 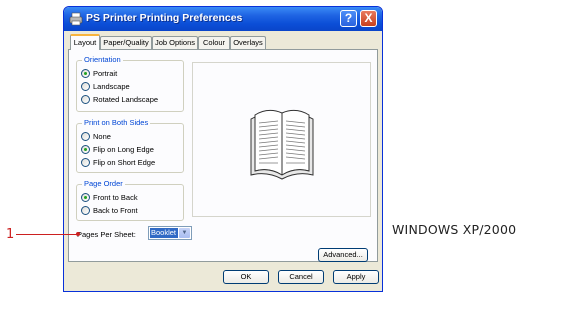 I want to click on booklet-icon, so click(x=282, y=144).